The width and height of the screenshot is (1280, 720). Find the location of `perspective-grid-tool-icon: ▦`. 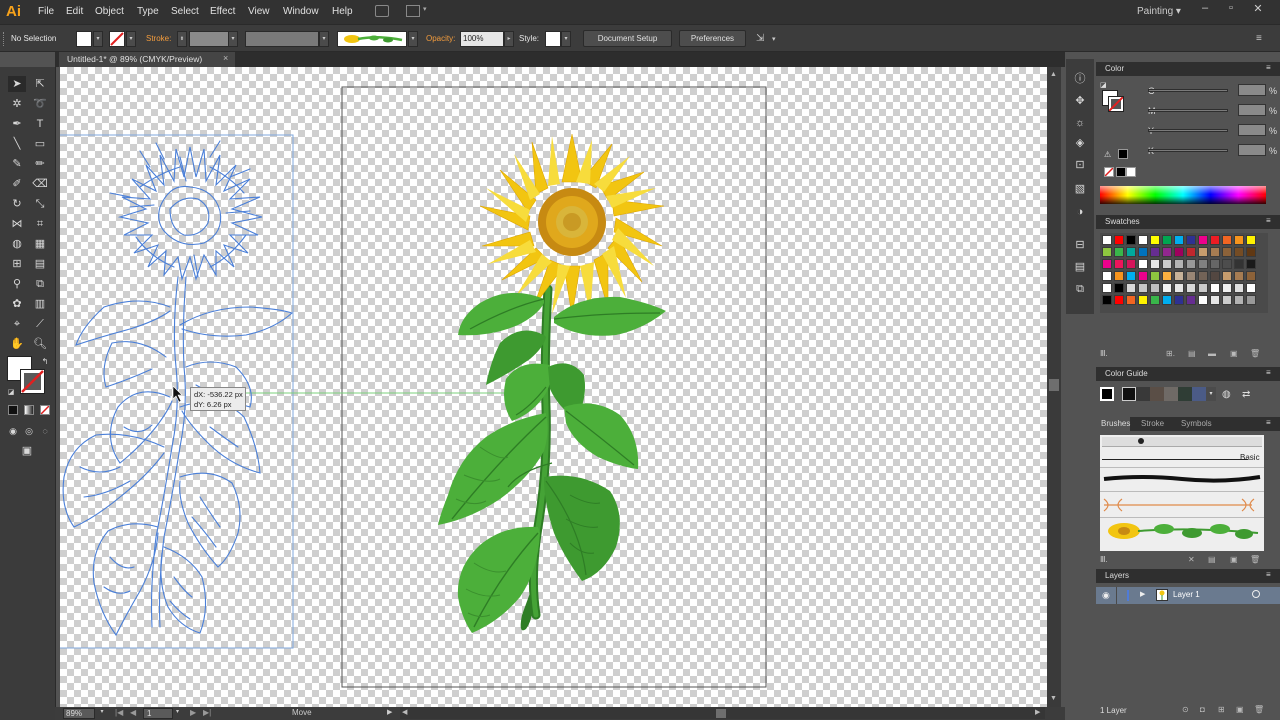

perspective-grid-tool-icon: ▦ is located at coordinates (40, 244).